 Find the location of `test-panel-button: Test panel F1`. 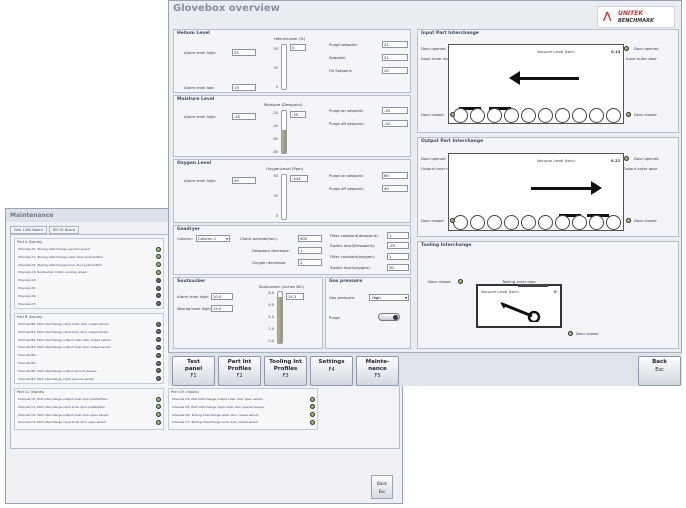

test-panel-button: Test panel F1 is located at coordinates (193, 371).